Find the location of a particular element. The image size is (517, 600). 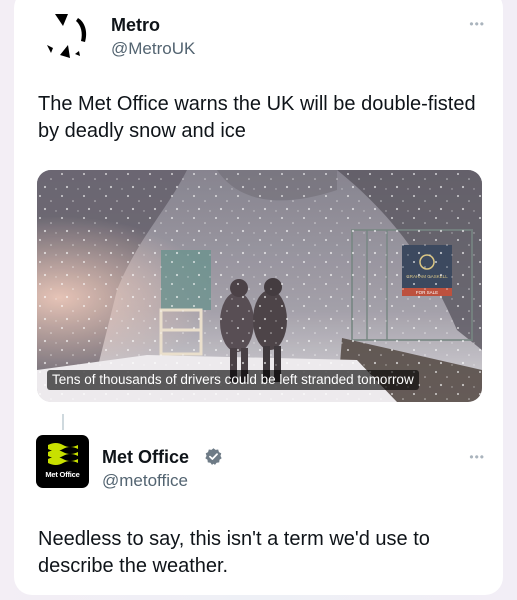

thread-connector is located at coordinates (63, 422).